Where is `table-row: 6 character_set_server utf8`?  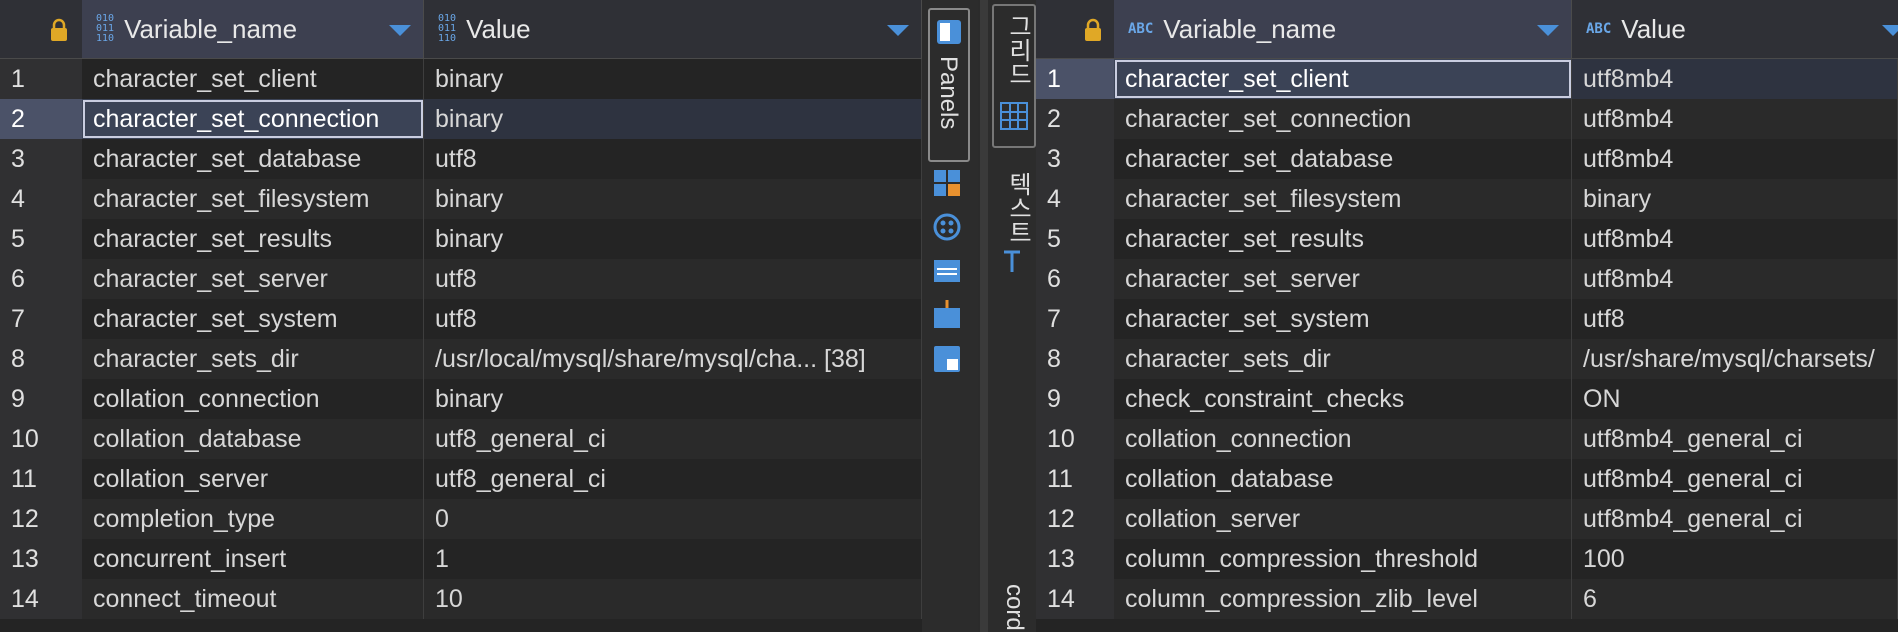
table-row: 6 character_set_server utf8 is located at coordinates (461, 279).